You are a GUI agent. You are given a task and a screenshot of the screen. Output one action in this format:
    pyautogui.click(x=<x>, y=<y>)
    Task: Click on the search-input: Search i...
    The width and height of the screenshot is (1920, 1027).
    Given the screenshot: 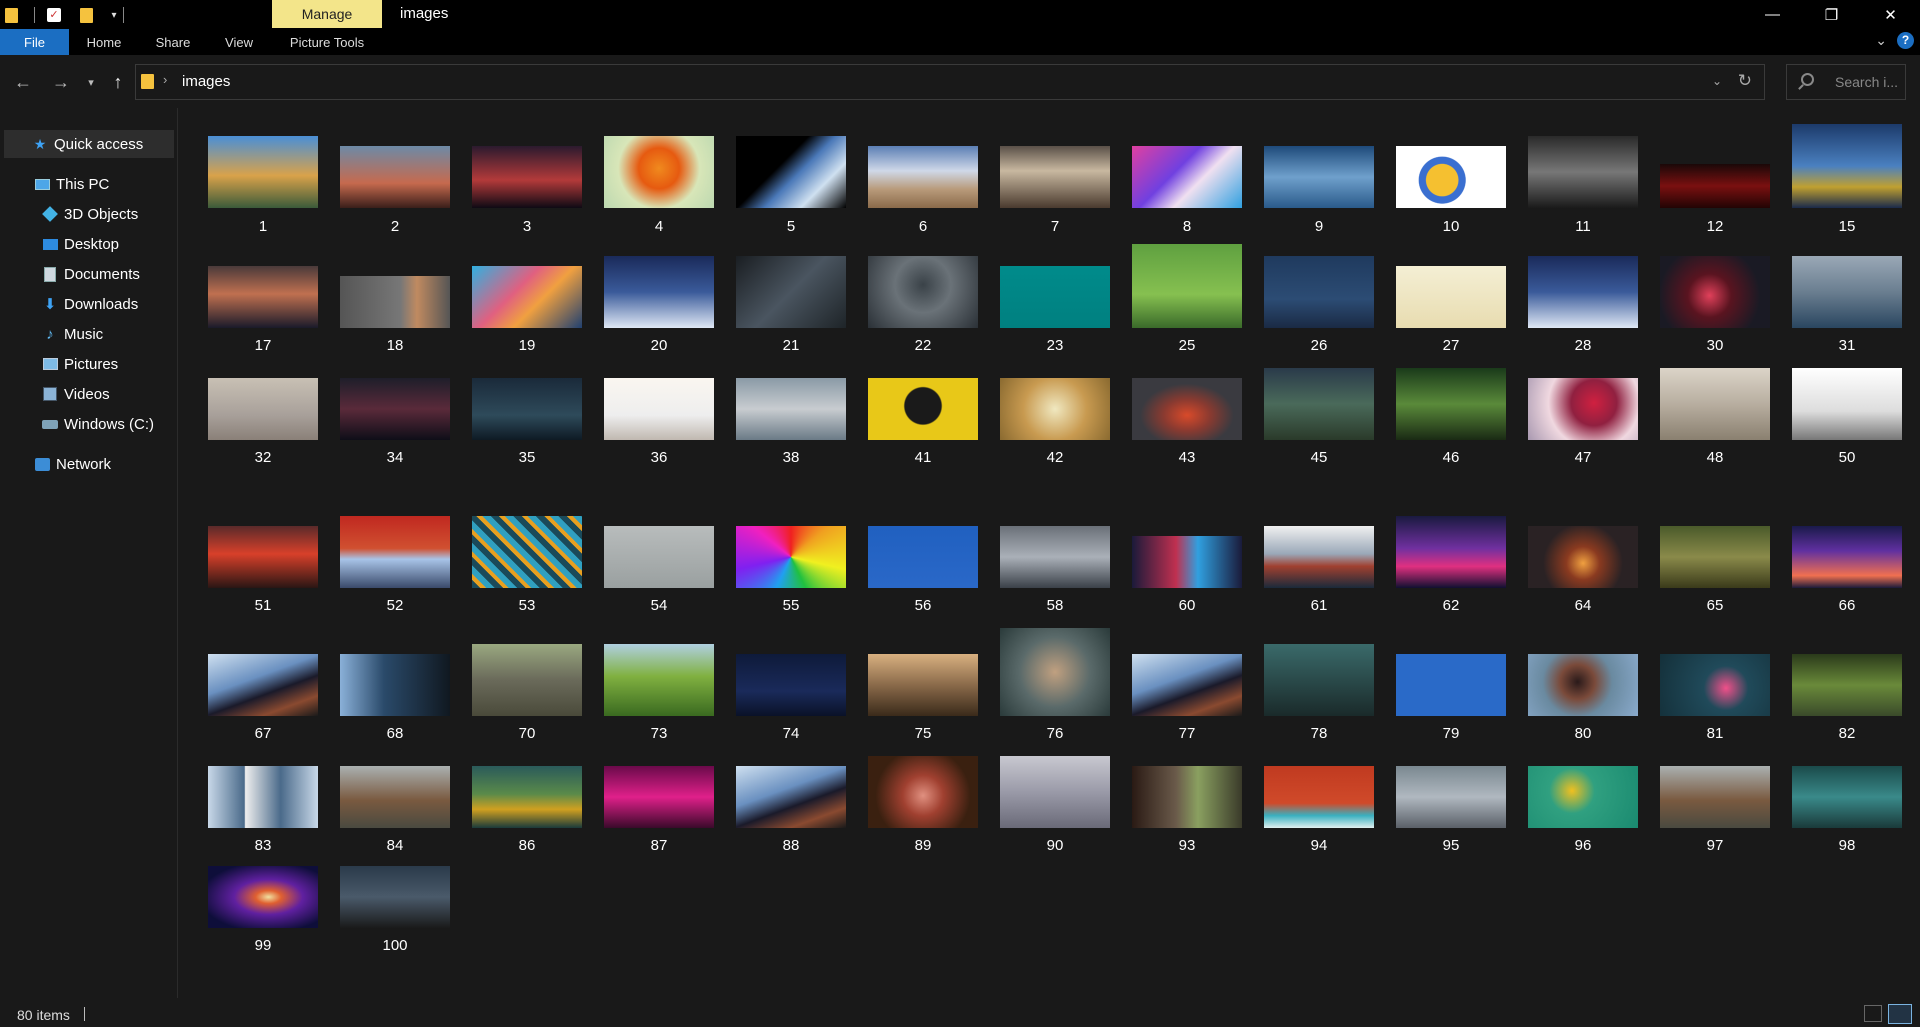 What is the action you would take?
    pyautogui.click(x=1866, y=82)
    